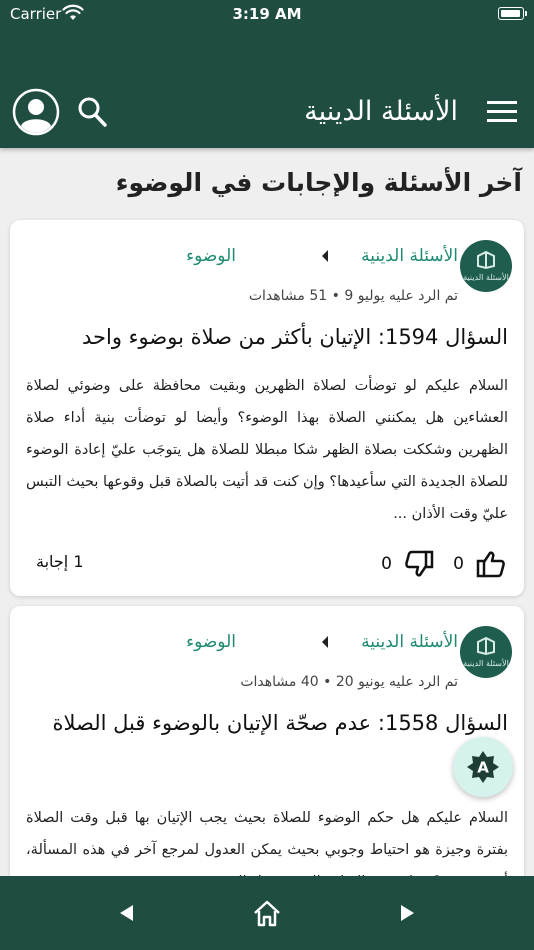 The height and width of the screenshot is (950, 534). What do you see at coordinates (92, 112) in the screenshot?
I see `search-icon` at bounding box center [92, 112].